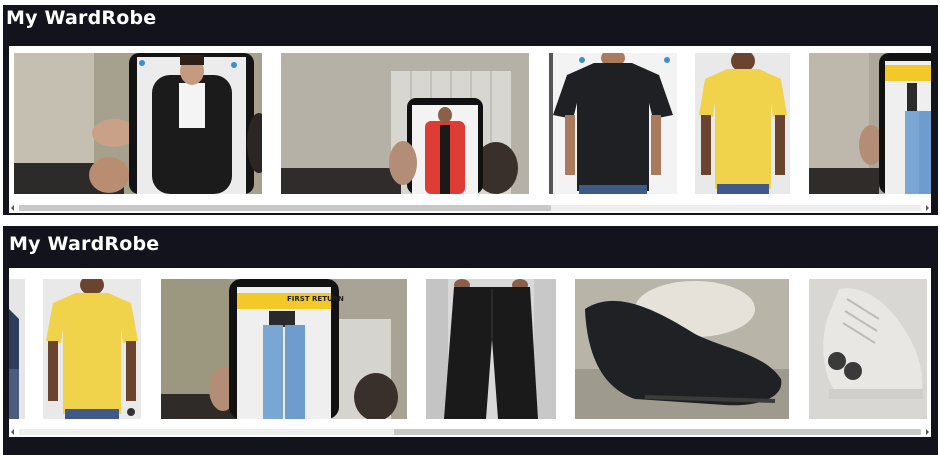 Image resolution: width=940 pixels, height=455 pixels. I want to click on black-tshirt-photo-icon, so click(613, 123).